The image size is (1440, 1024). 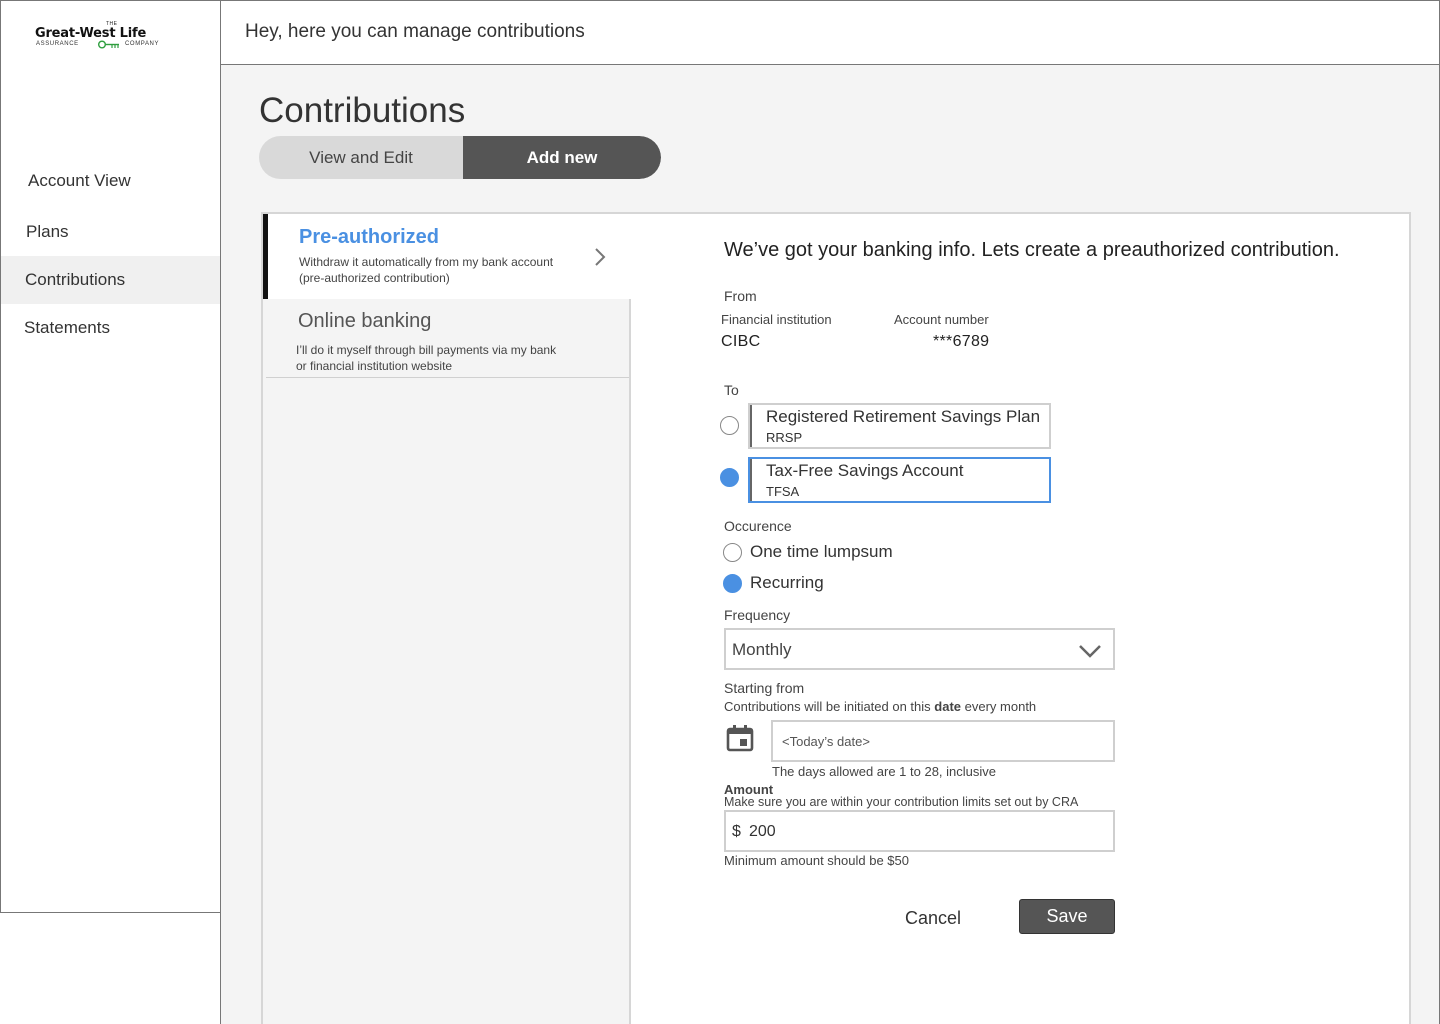 I want to click on one-time-radio, so click(x=732, y=552).